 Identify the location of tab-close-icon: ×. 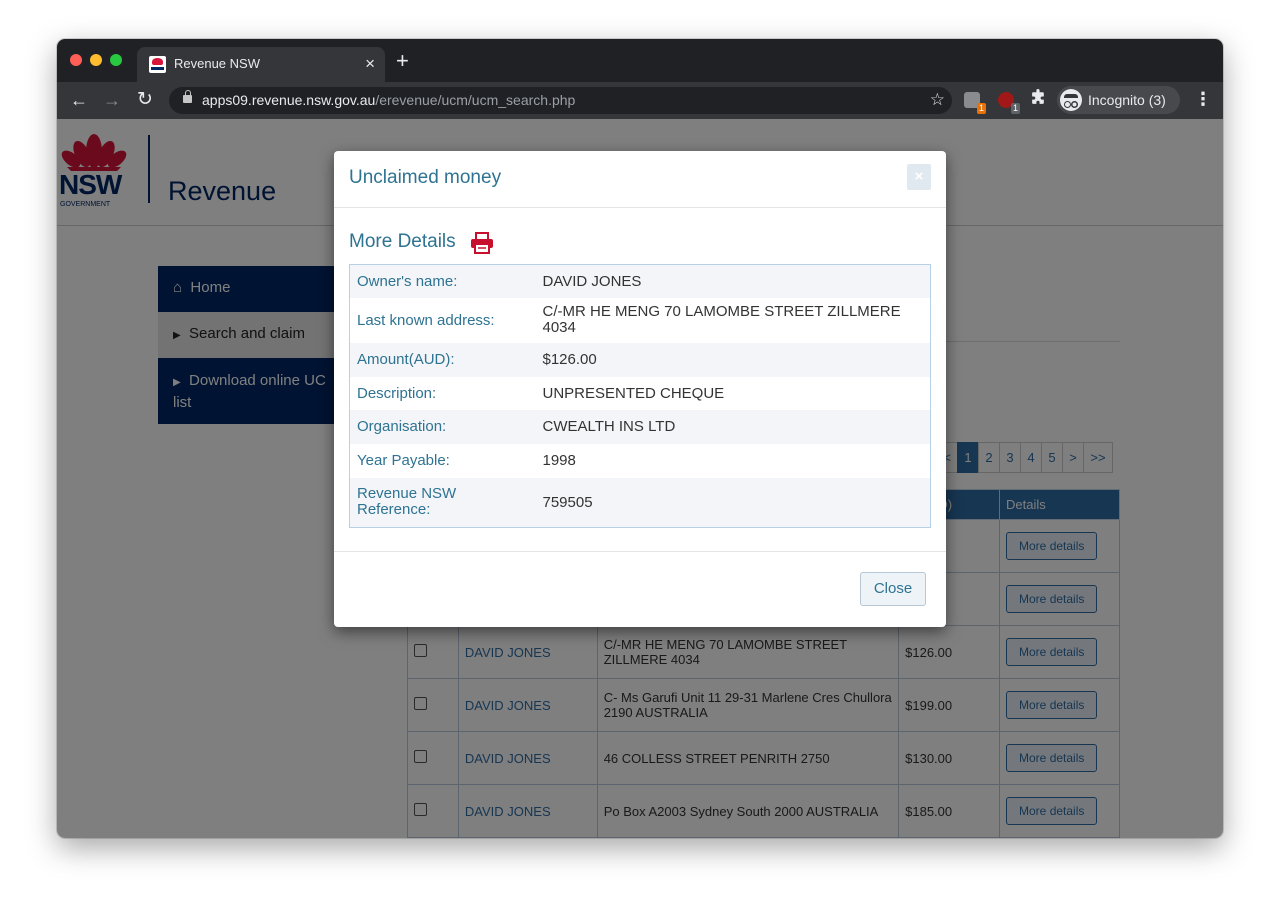
(370, 64).